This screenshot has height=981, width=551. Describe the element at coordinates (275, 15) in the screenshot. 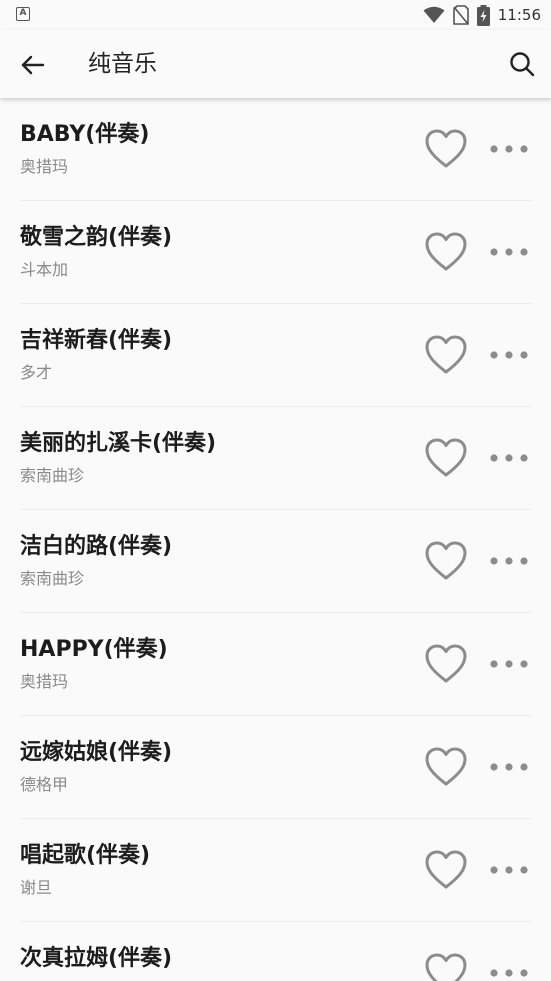

I see `status-bar: A 11:56` at that location.